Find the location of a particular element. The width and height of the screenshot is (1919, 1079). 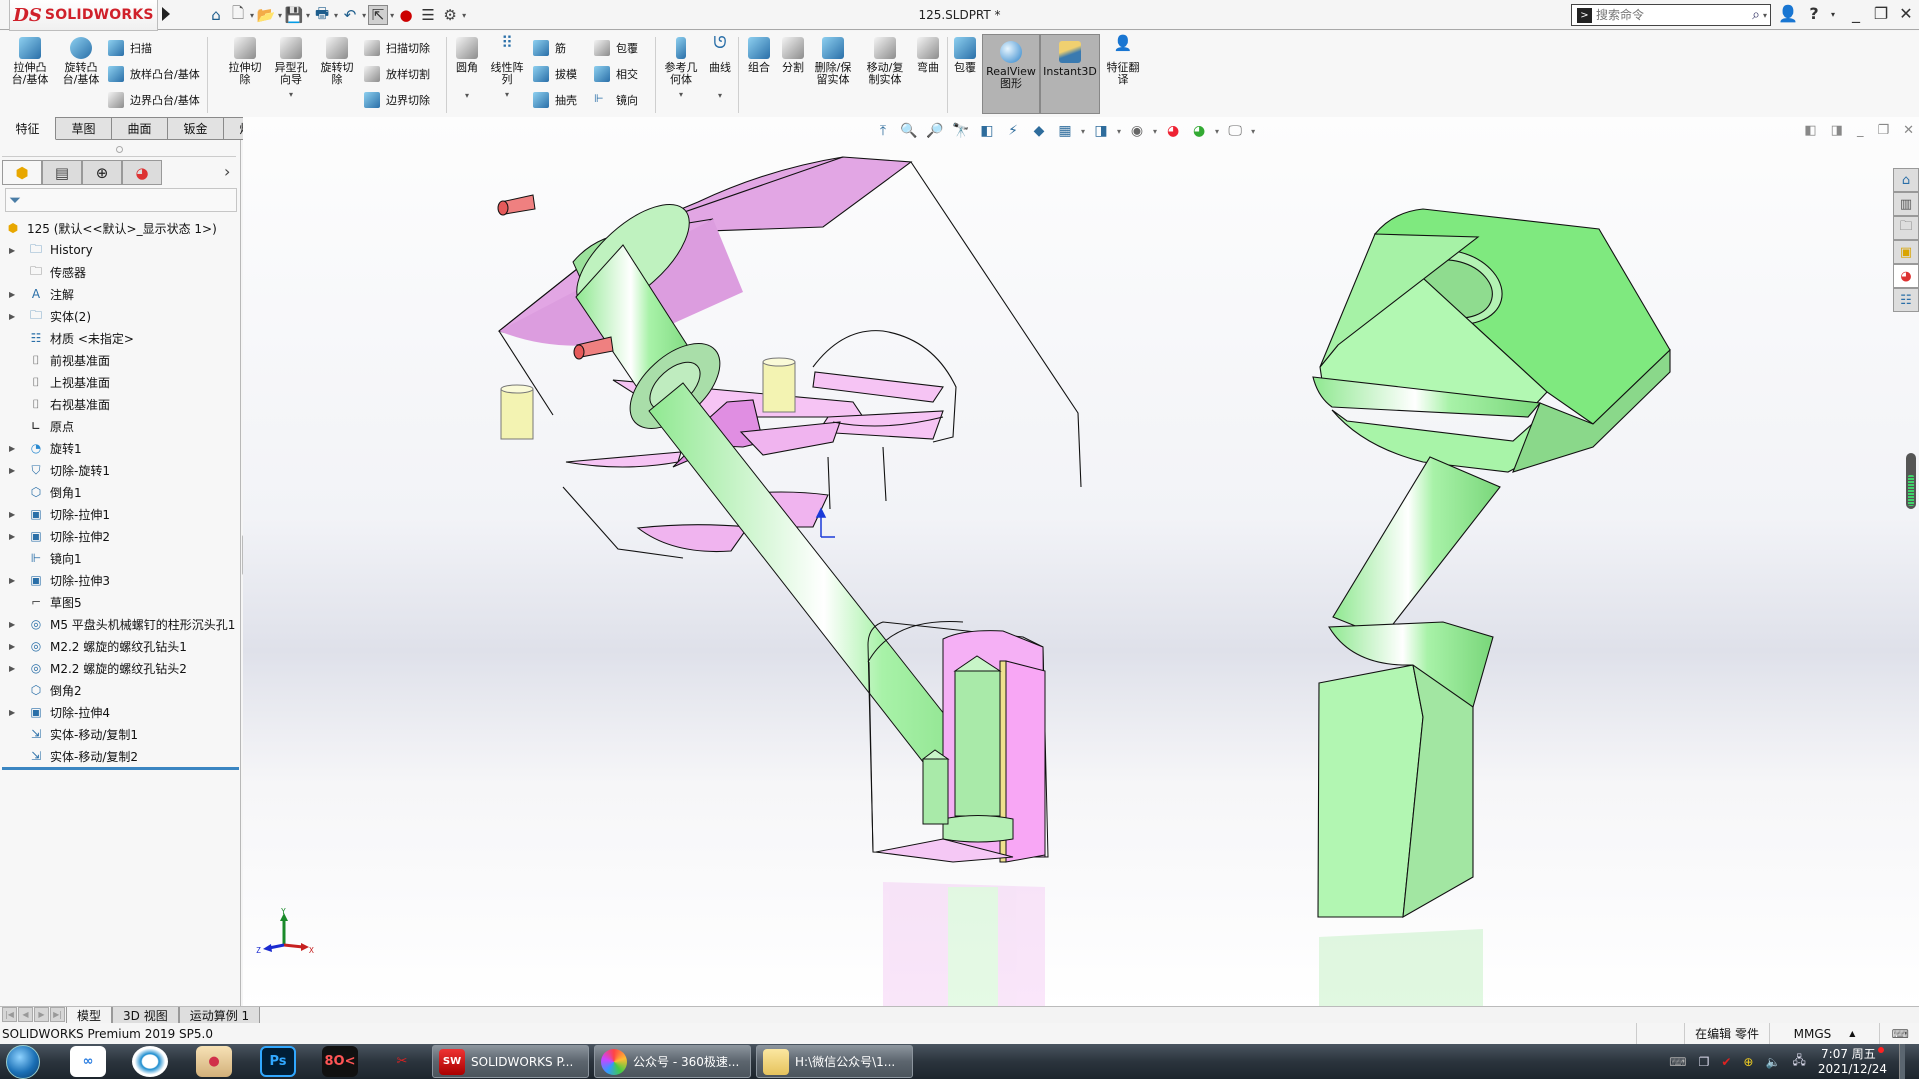

mirror-button: ⊩ 镜向 is located at coordinates (616, 100).